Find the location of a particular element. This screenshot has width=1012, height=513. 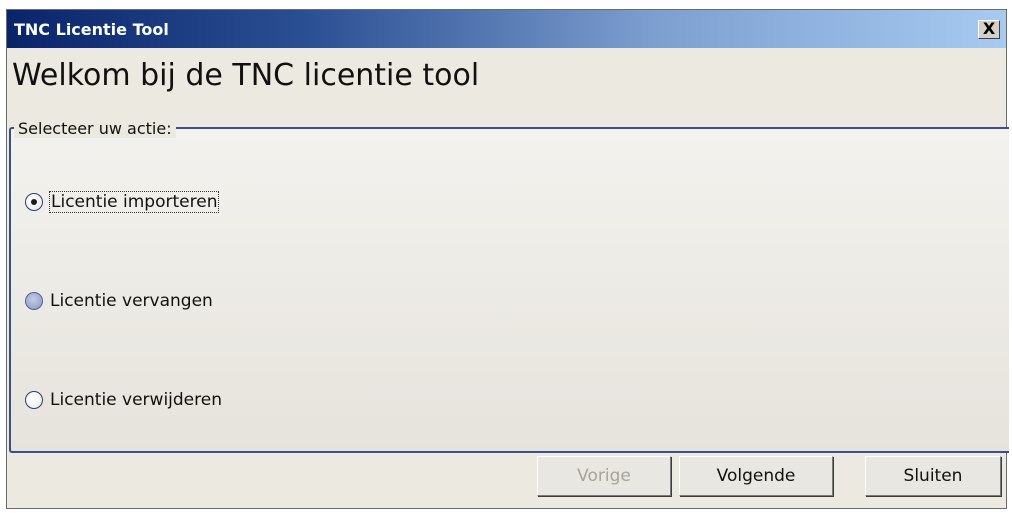

close-window-button: X is located at coordinates (989, 29).